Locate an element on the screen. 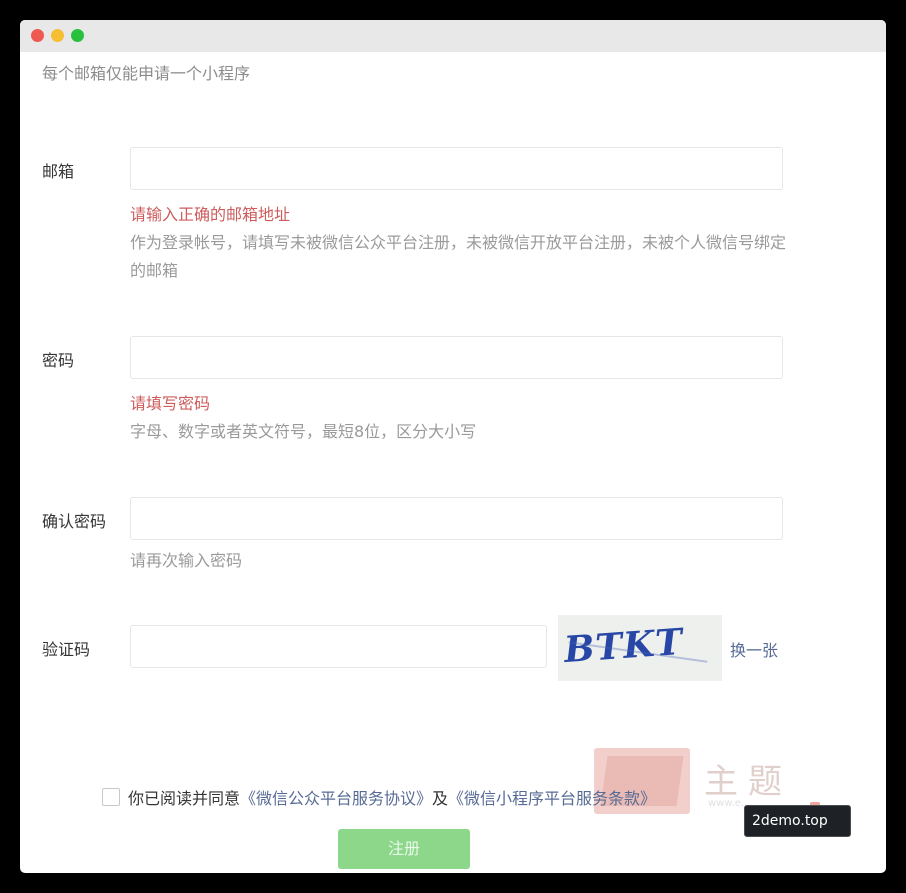  captcha-label: 验证码 is located at coordinates (66, 649).